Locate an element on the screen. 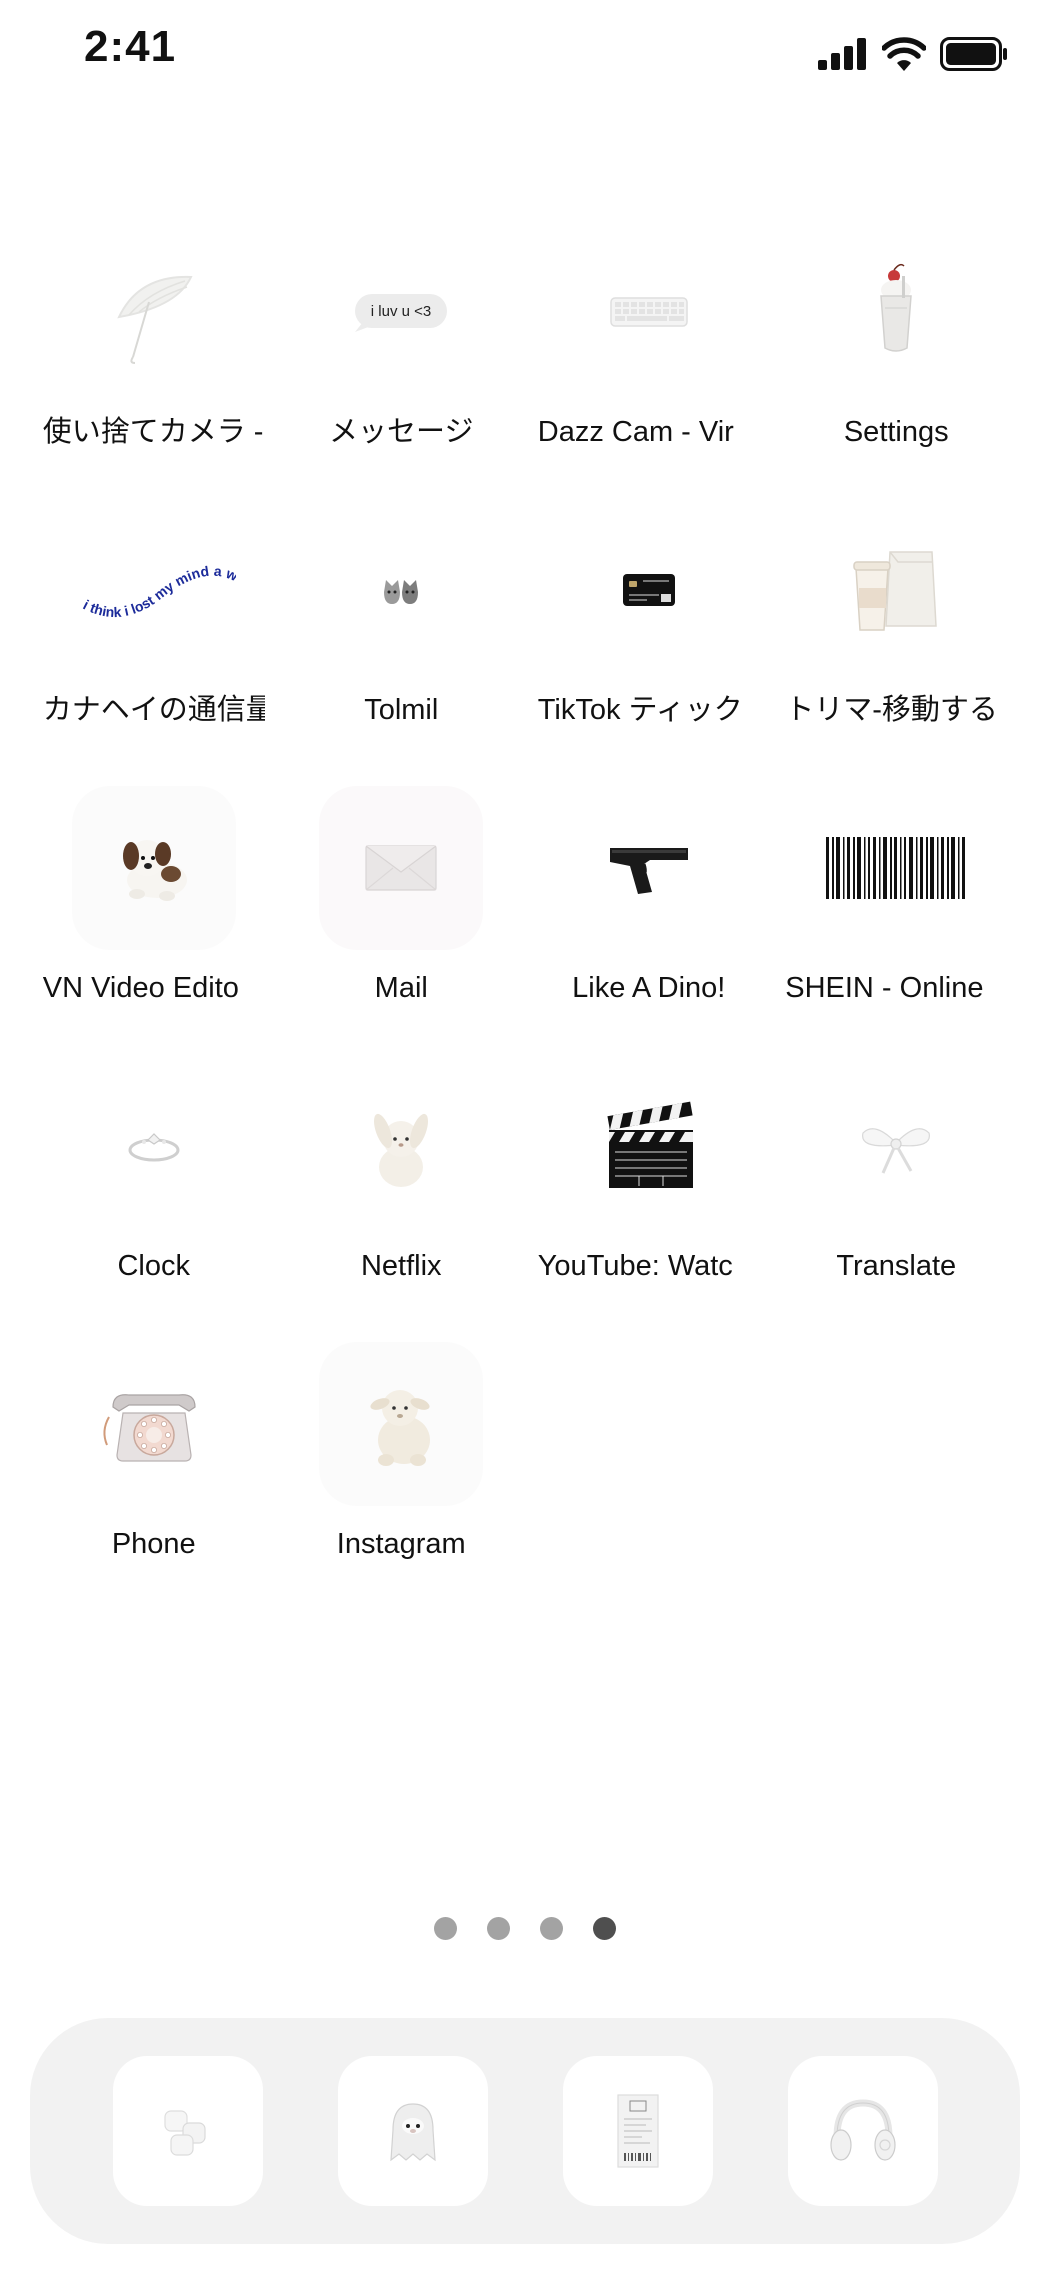  app-label: Dazz Cam - Vir is located at coordinates (635, 432).